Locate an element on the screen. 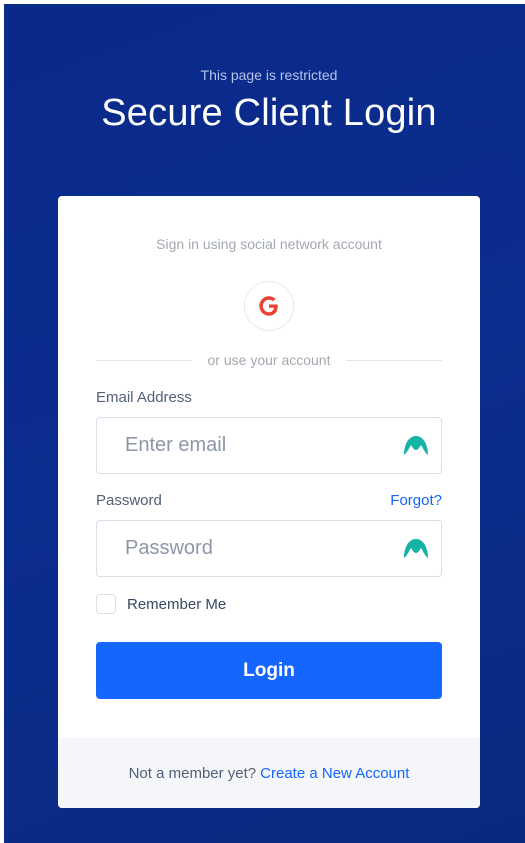  page-title: Secure Client Login is located at coordinates (269, 113).